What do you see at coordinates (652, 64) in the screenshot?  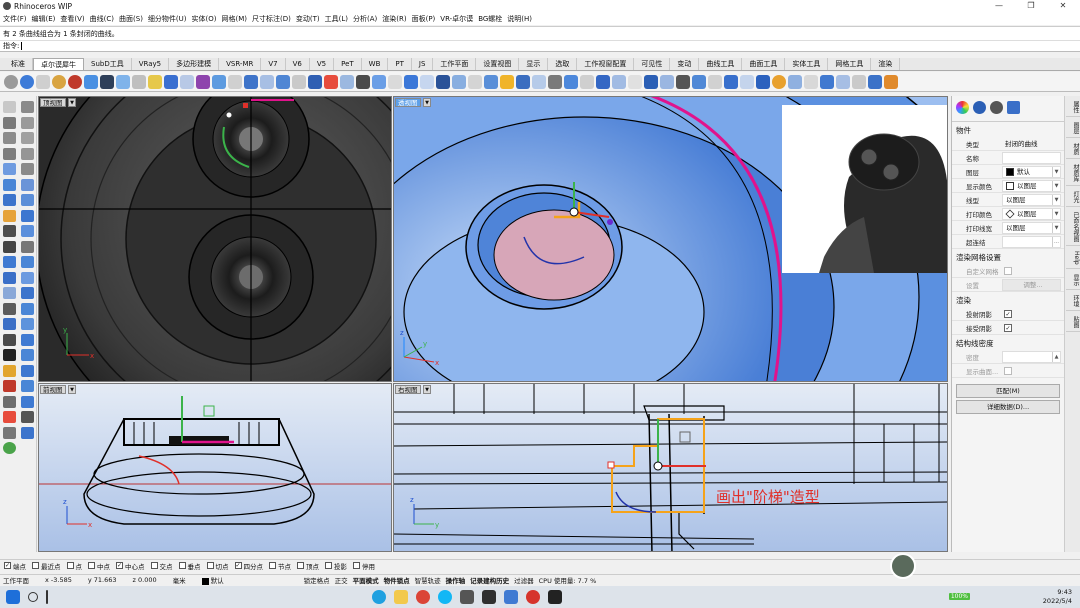 I see `tab-visibility: 可见性` at bounding box center [652, 64].